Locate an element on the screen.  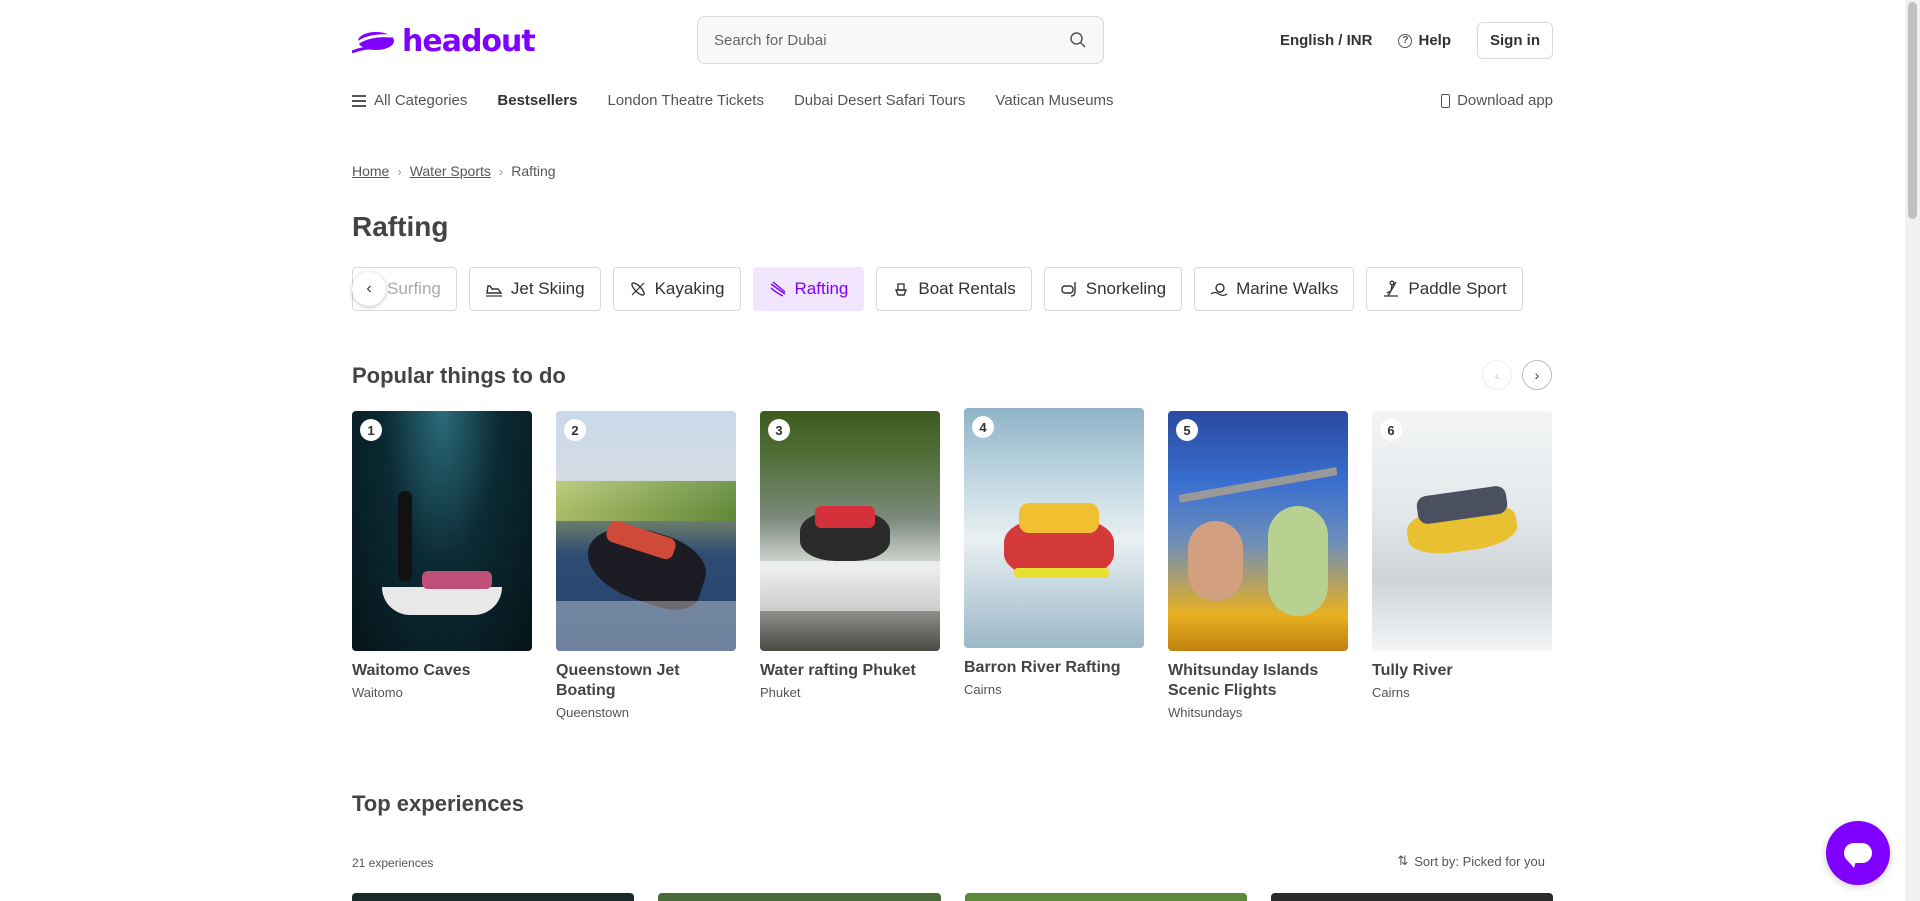
chip-label: Paddle Sport is located at coordinates (1457, 288).